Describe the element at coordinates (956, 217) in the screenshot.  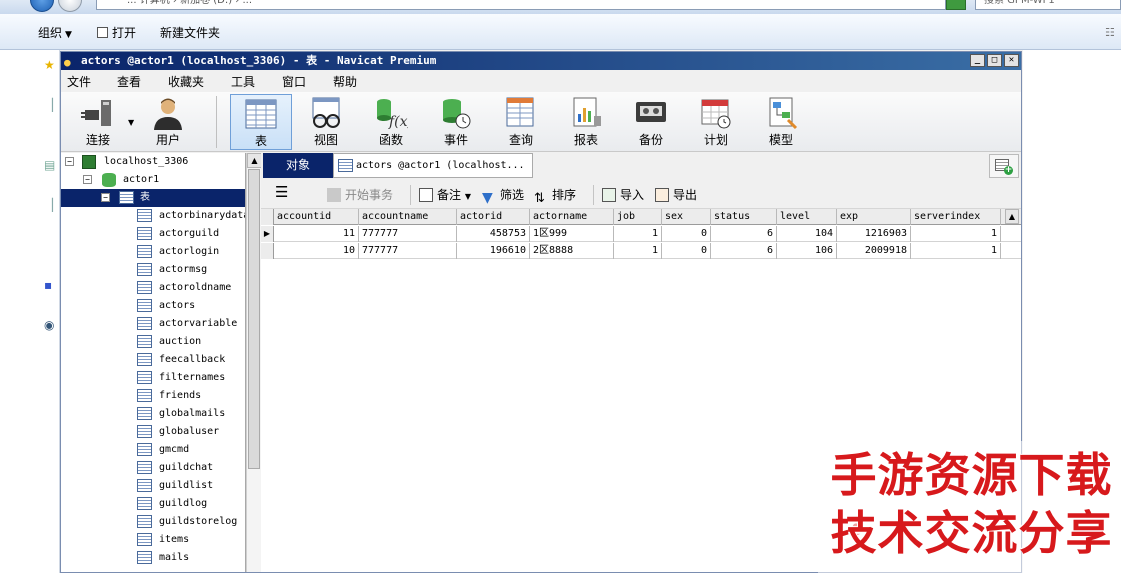
I see `column-header: serverindex` at that location.